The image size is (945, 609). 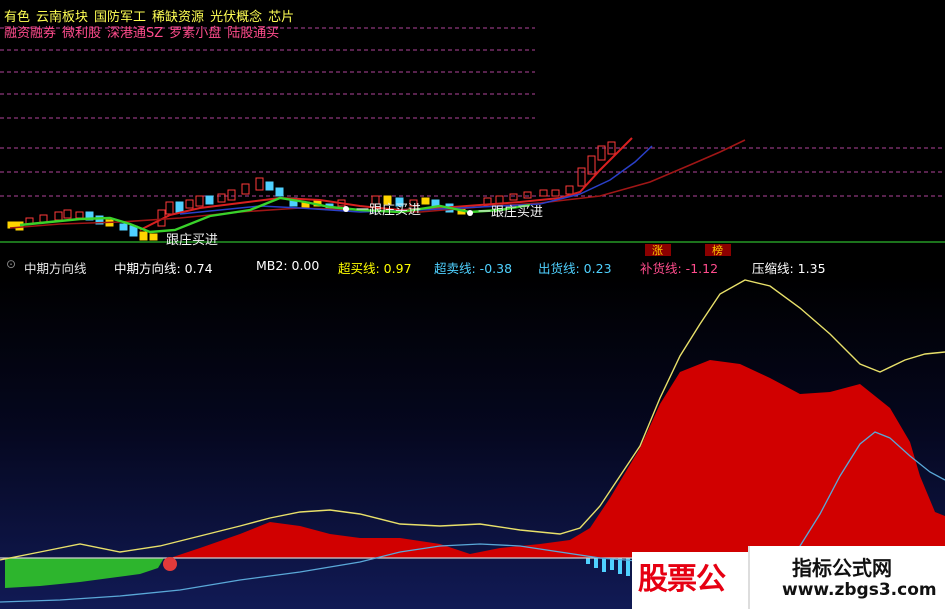 I want to click on marker-zhang: 涨, so click(x=657, y=250).